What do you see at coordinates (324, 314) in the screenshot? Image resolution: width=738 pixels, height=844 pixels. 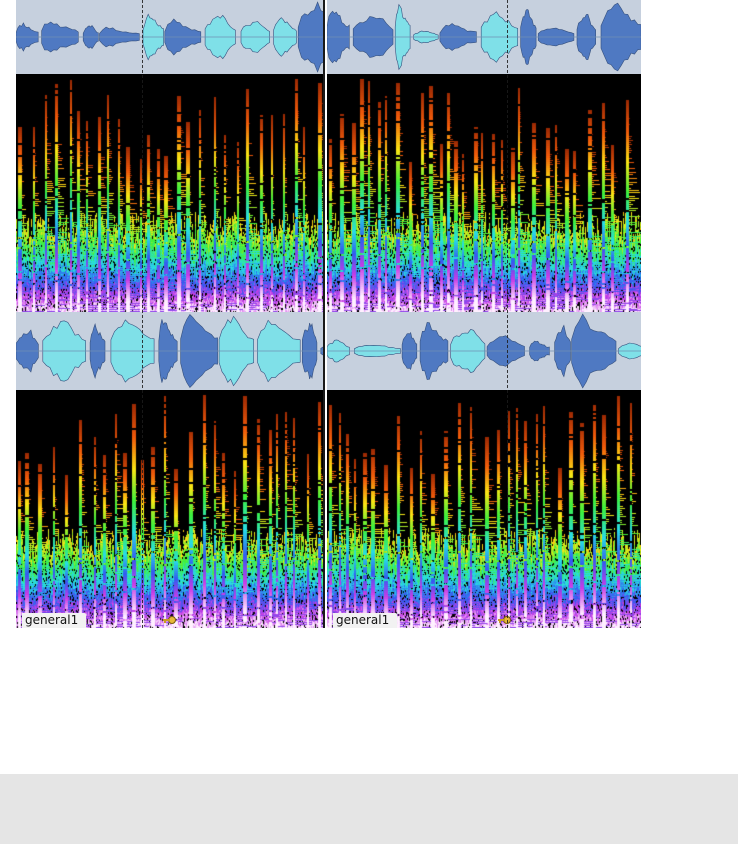 I see `playhead-cursor` at bounding box center [324, 314].